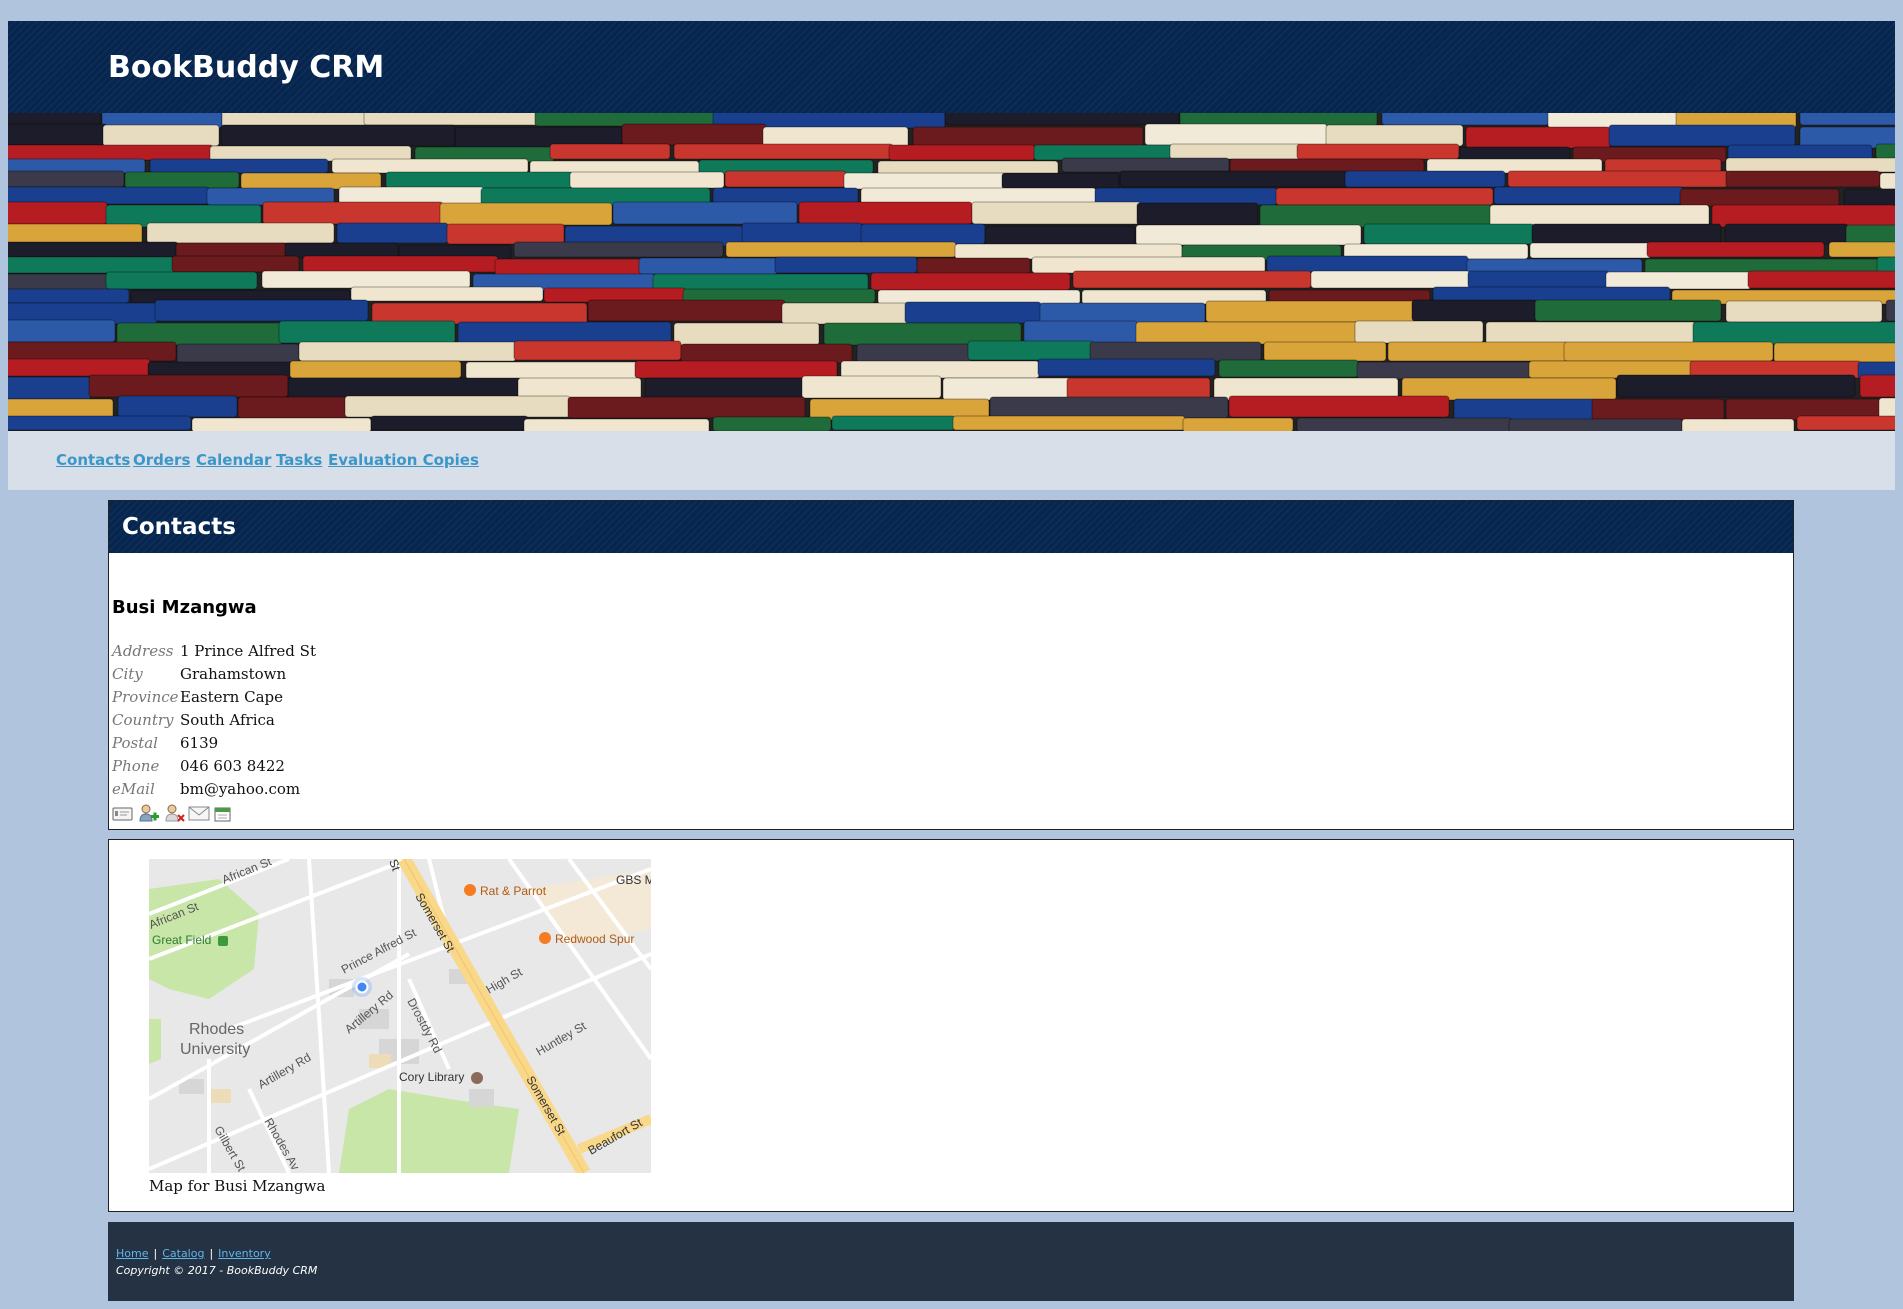 The image size is (1903, 1309). What do you see at coordinates (227, 720) in the screenshot?
I see `field-value: South Africa` at bounding box center [227, 720].